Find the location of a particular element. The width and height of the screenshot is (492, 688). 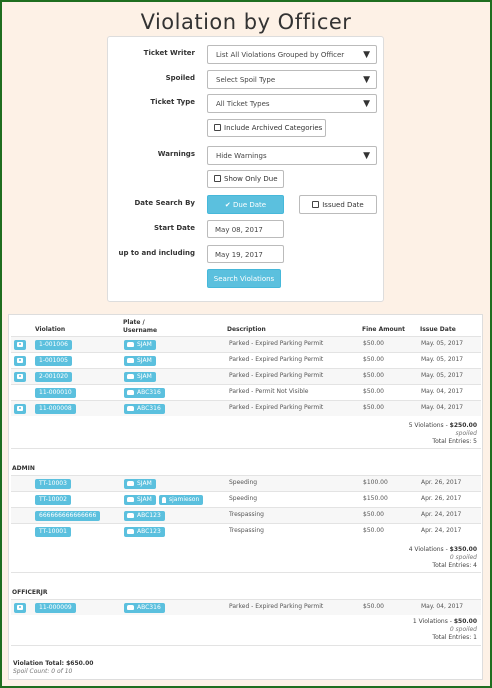

violation-number-button: 11-000010 is located at coordinates (55, 393).